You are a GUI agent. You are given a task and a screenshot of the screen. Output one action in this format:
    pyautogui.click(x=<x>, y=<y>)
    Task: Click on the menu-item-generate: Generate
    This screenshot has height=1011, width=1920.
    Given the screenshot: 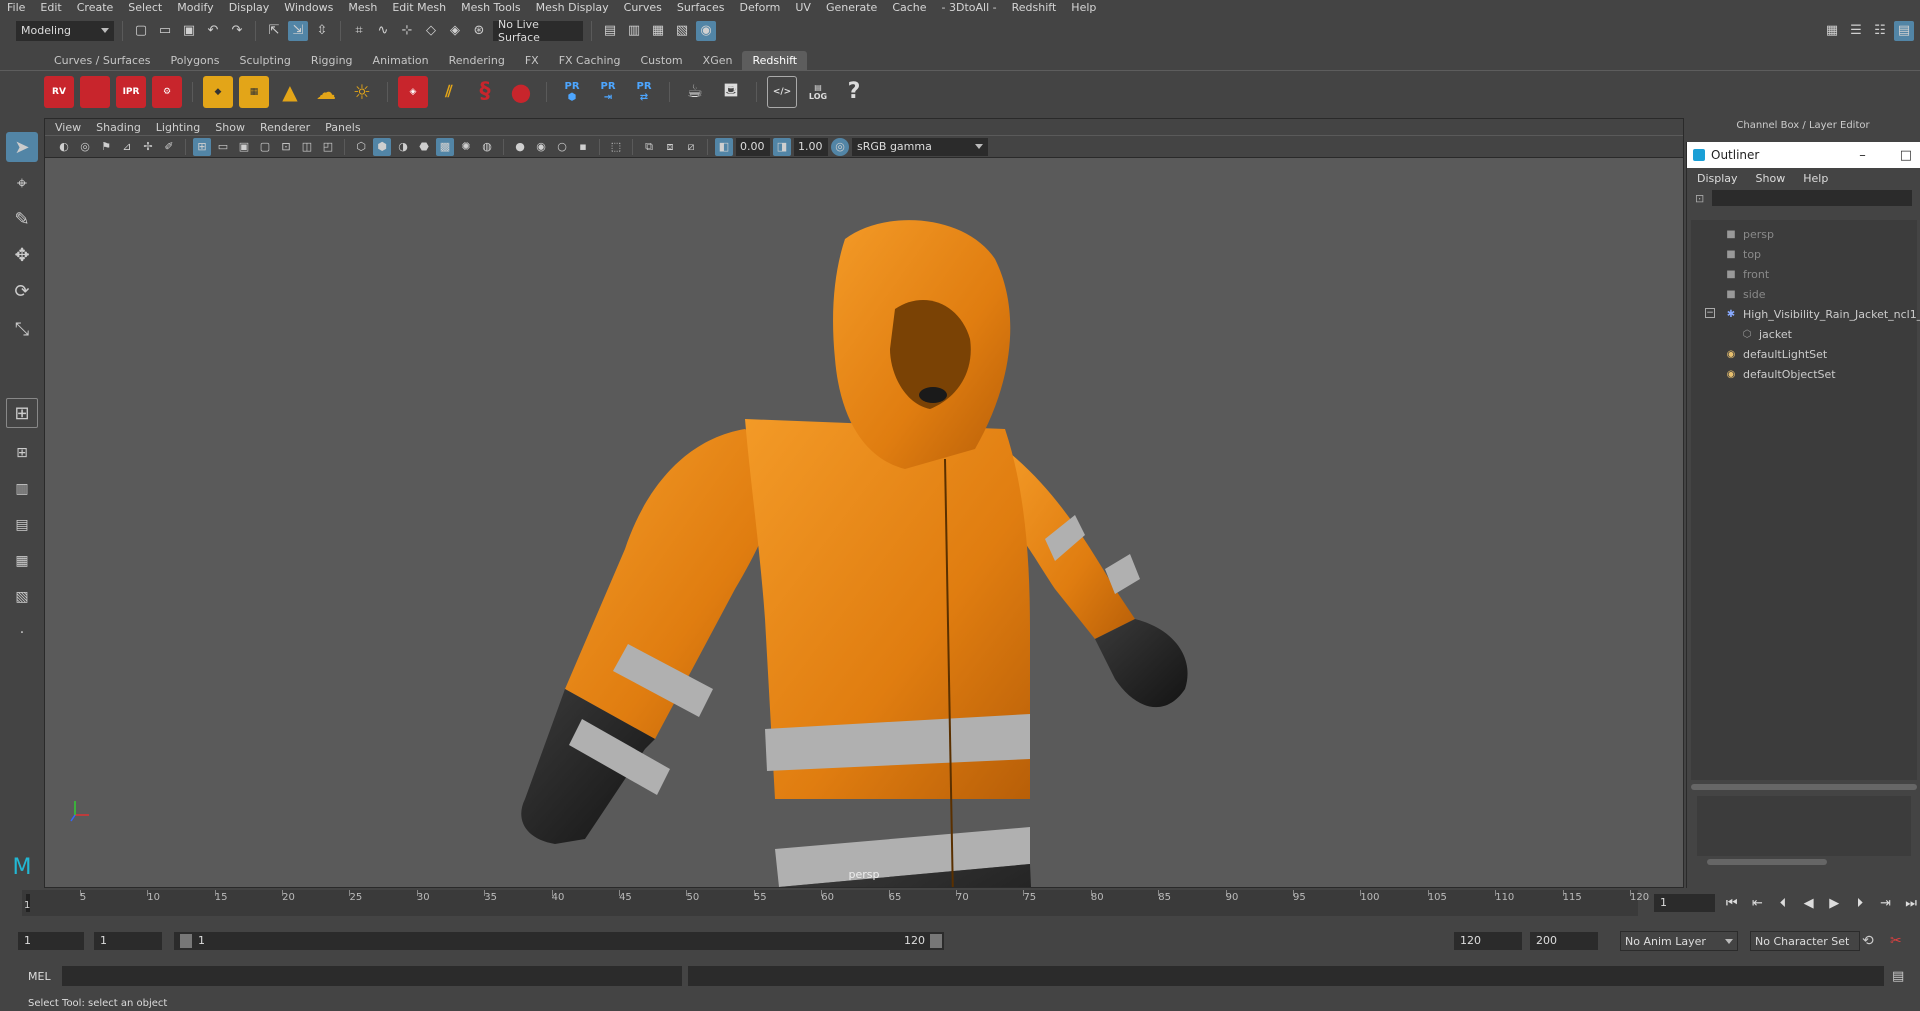 What is the action you would take?
    pyautogui.click(x=852, y=8)
    